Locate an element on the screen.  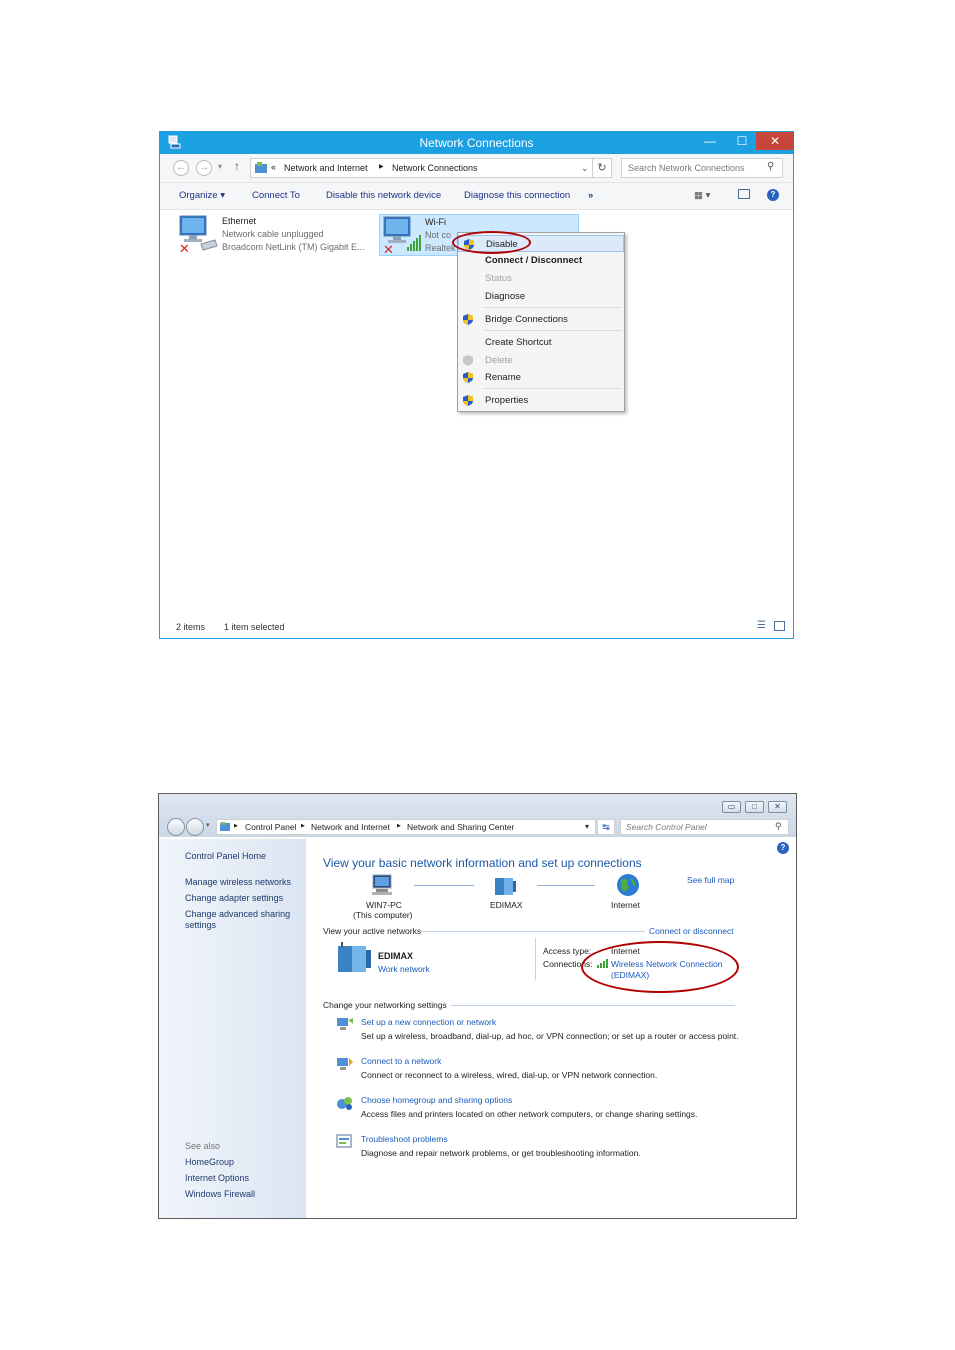
wifi-adapter-name: Realtek is located at coordinates (440, 248).